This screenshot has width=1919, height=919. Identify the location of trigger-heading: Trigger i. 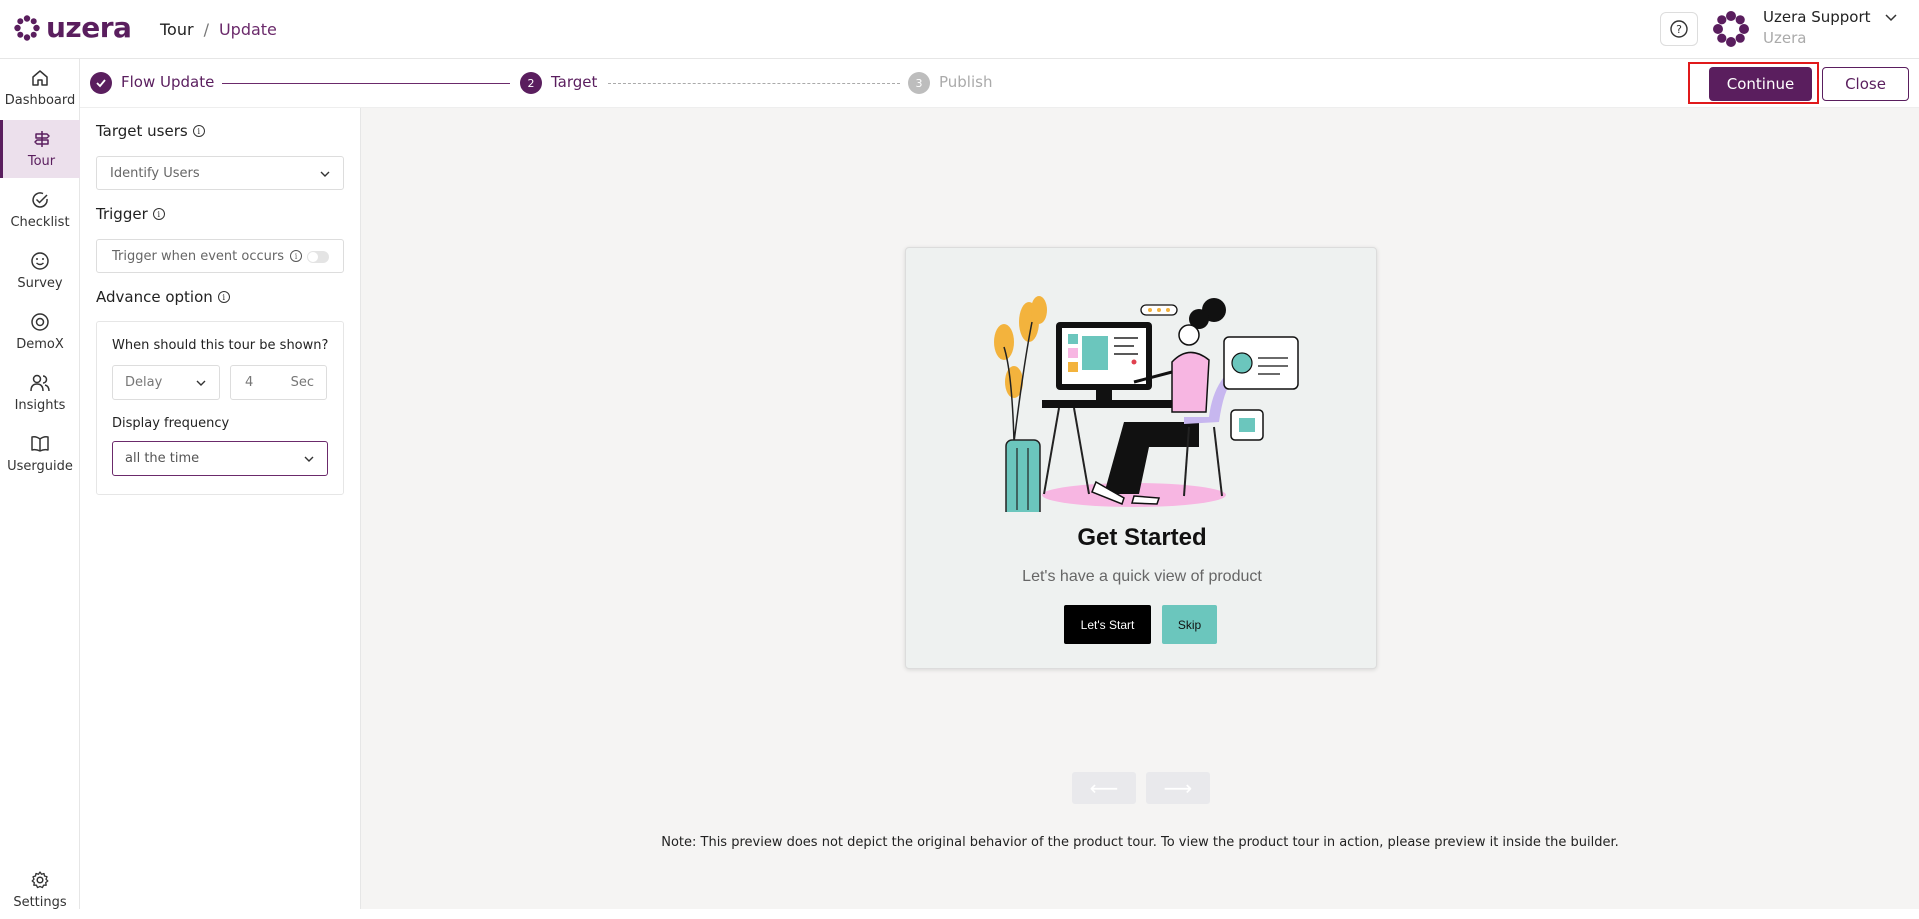
(130, 214).